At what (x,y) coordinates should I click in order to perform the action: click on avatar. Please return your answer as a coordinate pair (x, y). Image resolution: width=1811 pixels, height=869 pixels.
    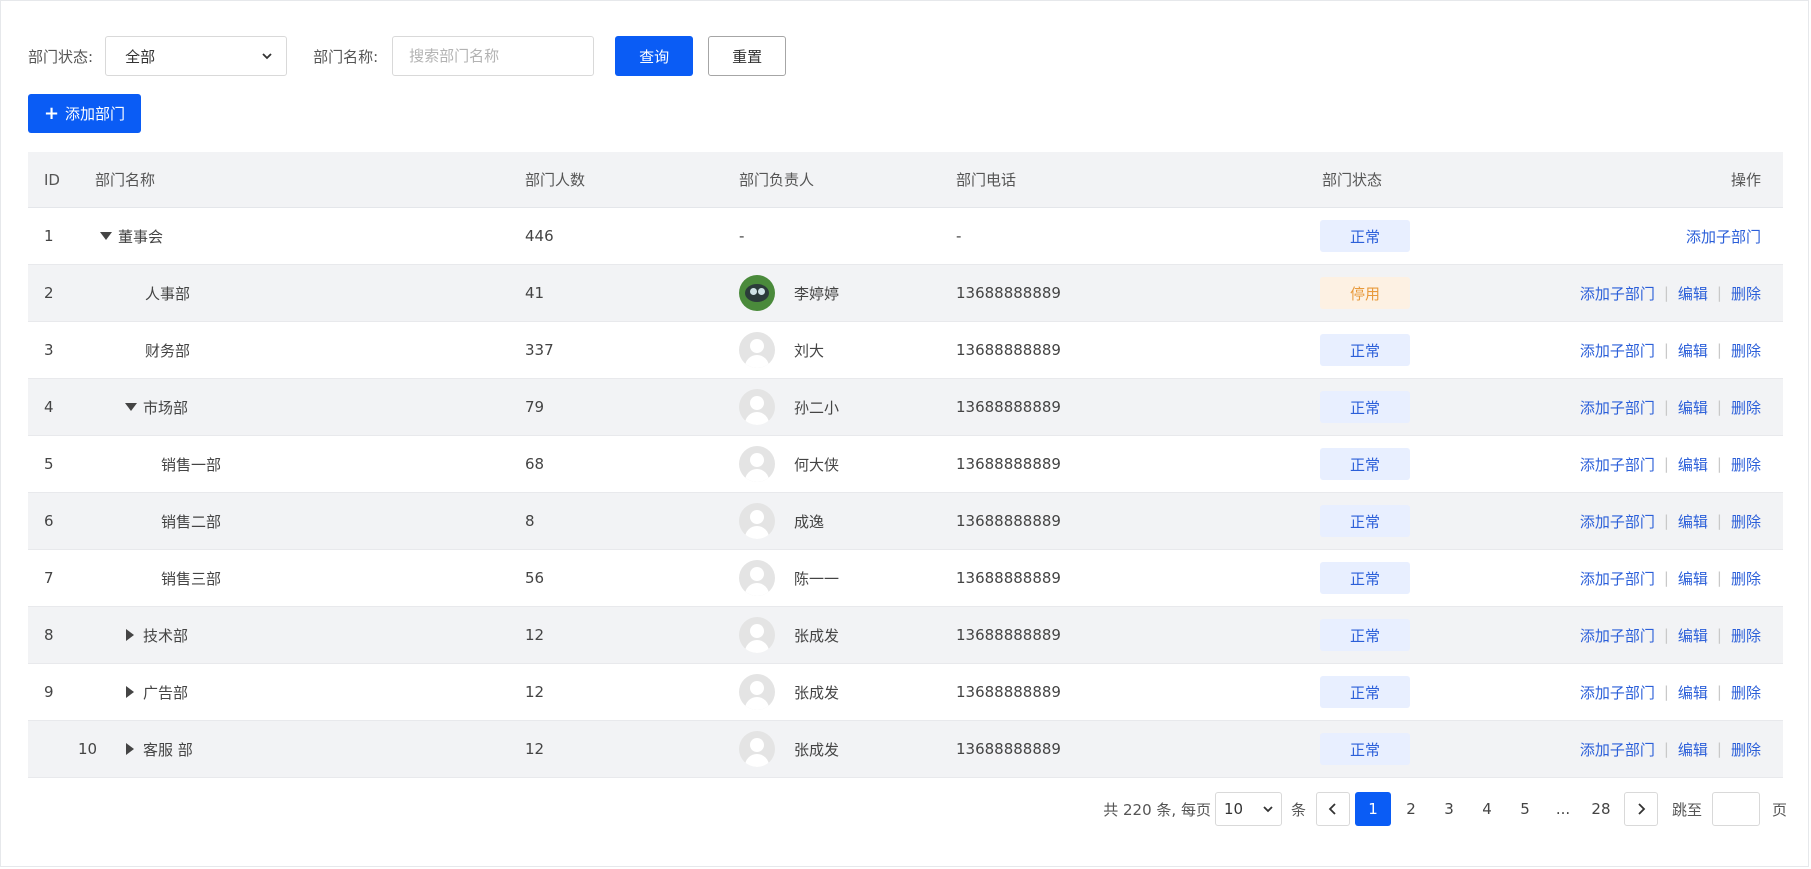
    Looking at the image, I should click on (757, 293).